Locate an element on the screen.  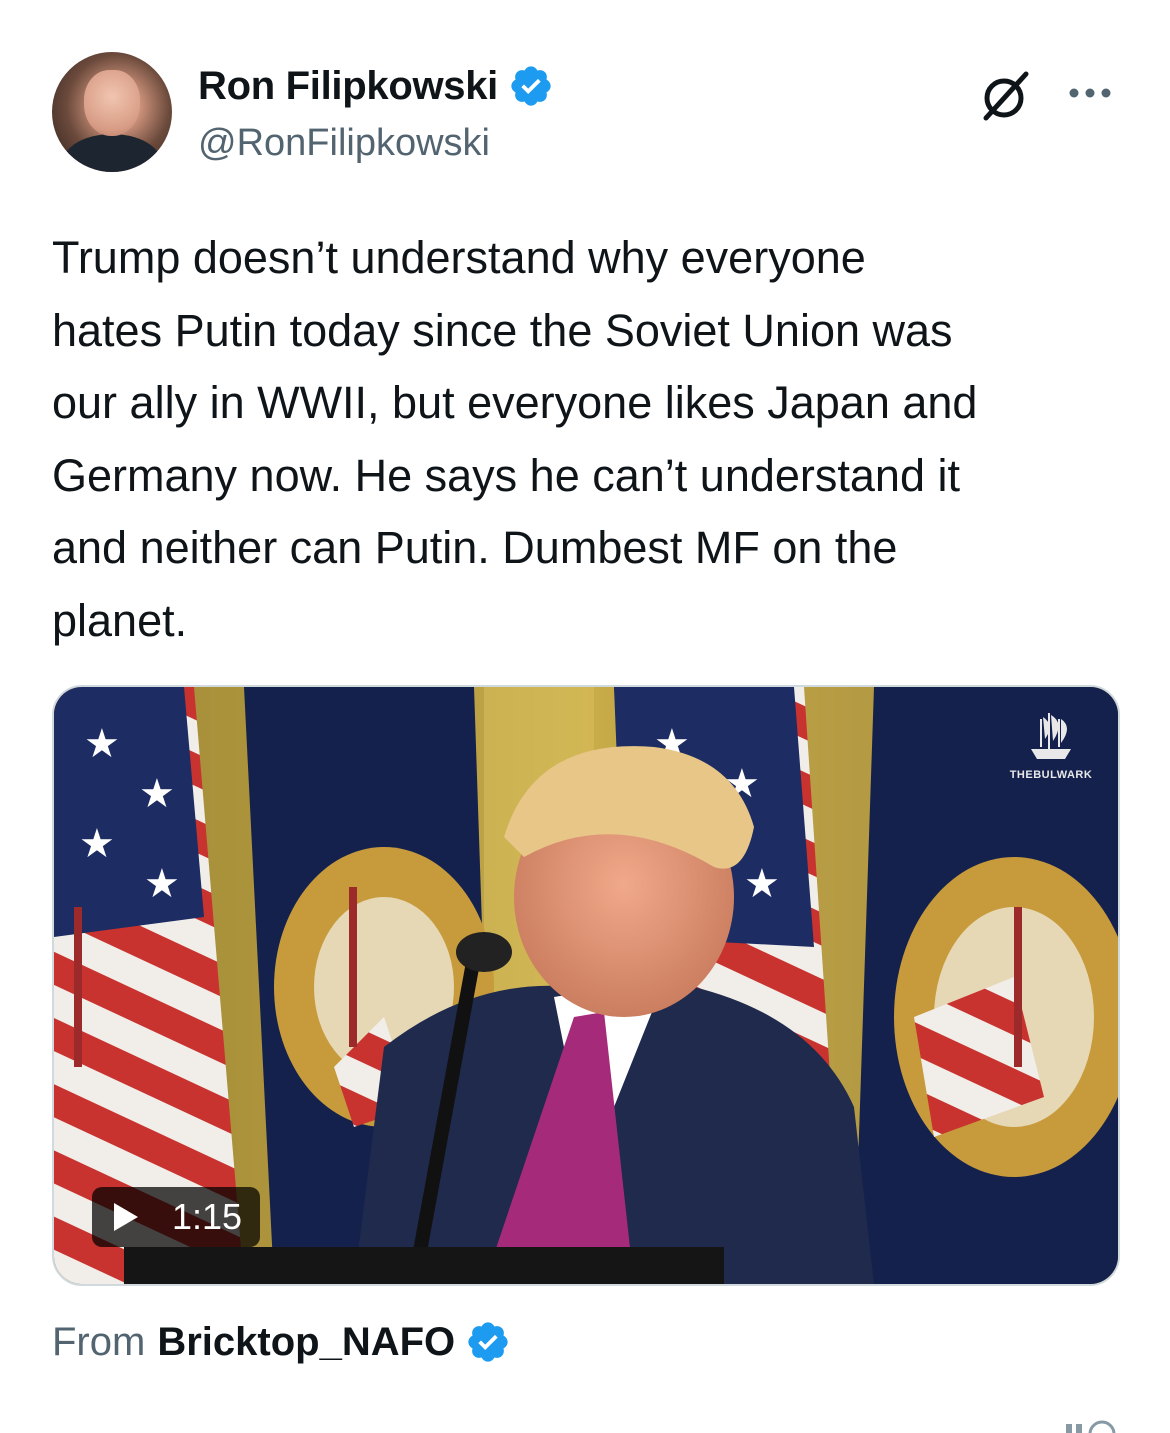
partial-icon is located at coordinates (1091, 1426).